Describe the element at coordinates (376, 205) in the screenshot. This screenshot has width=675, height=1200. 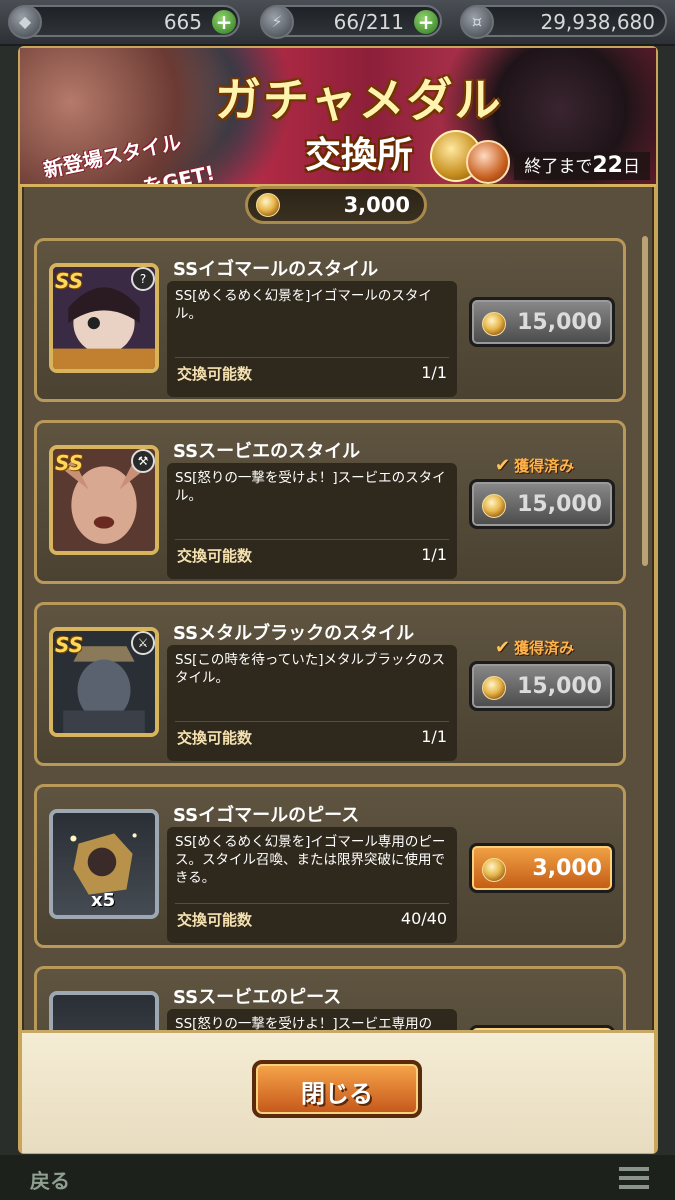
I see `medal-balance-value: 3,000` at that location.